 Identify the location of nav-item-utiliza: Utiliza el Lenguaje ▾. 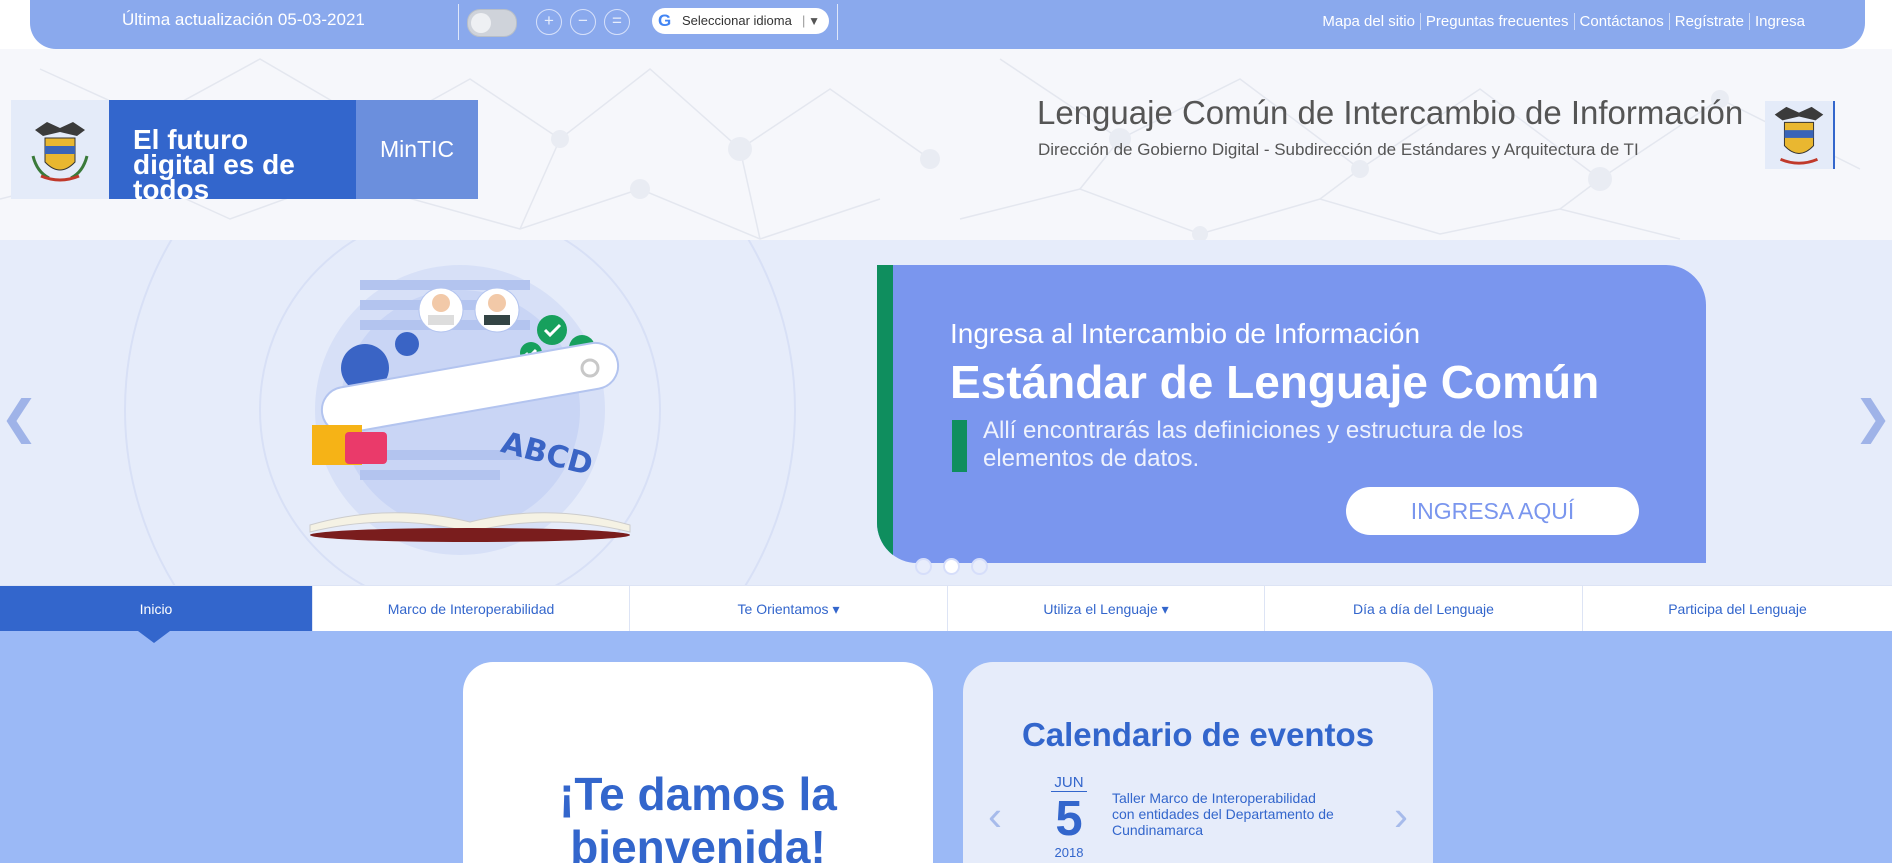
(1106, 609).